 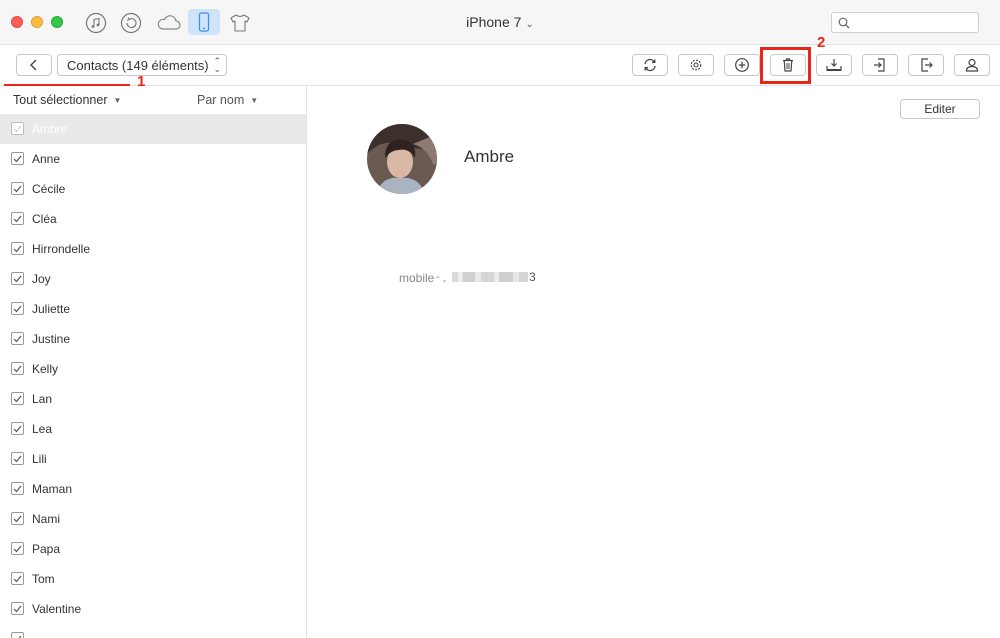 I want to click on import-button, so click(x=880, y=65).